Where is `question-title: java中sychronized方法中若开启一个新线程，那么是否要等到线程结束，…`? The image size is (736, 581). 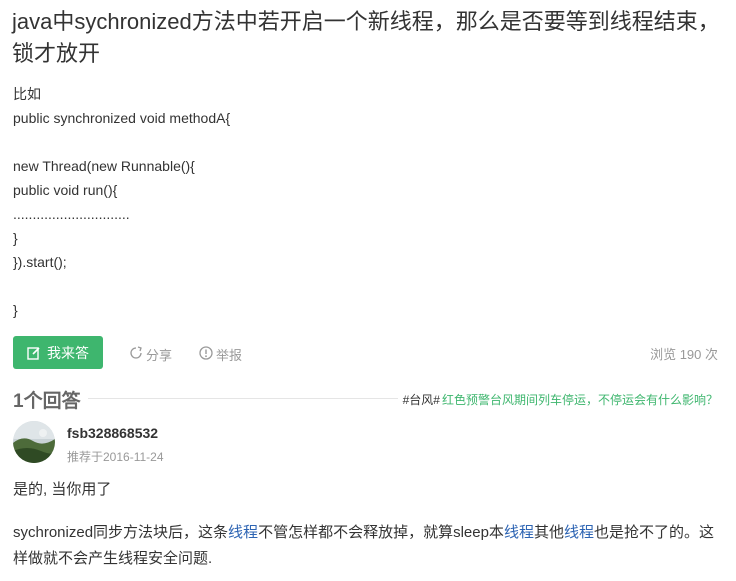
question-title: java中sychronized方法中若开启一个新线程，那么是否要等到线程结束，… is located at coordinates (366, 37).